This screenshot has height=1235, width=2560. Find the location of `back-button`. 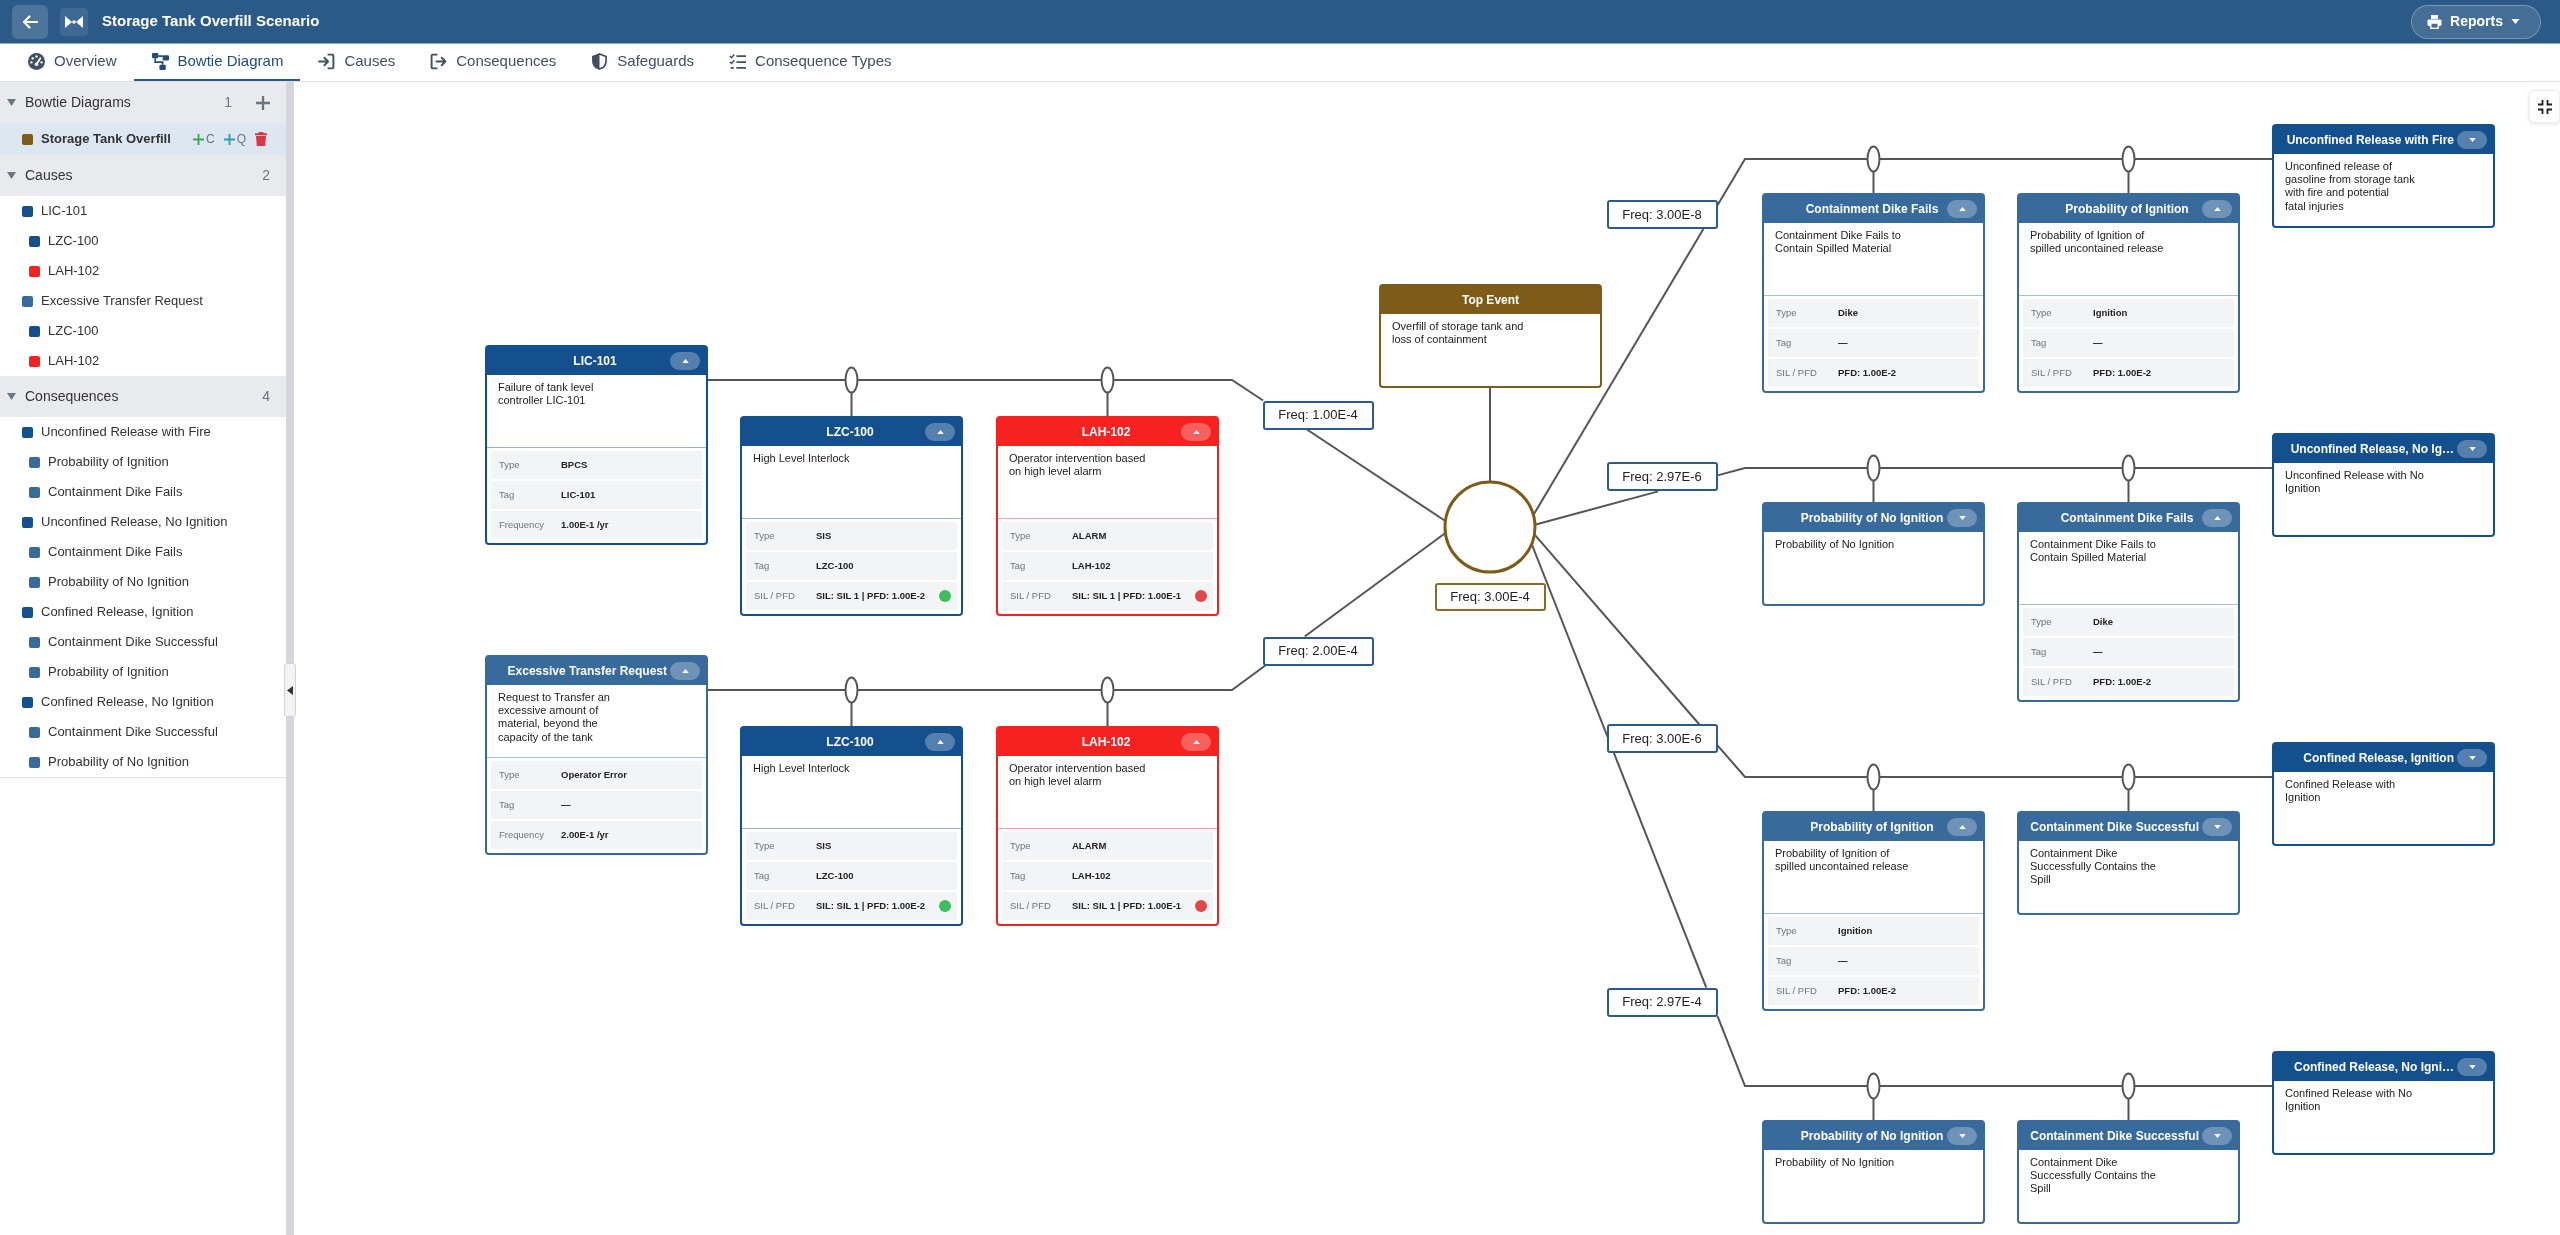

back-button is located at coordinates (30, 21).